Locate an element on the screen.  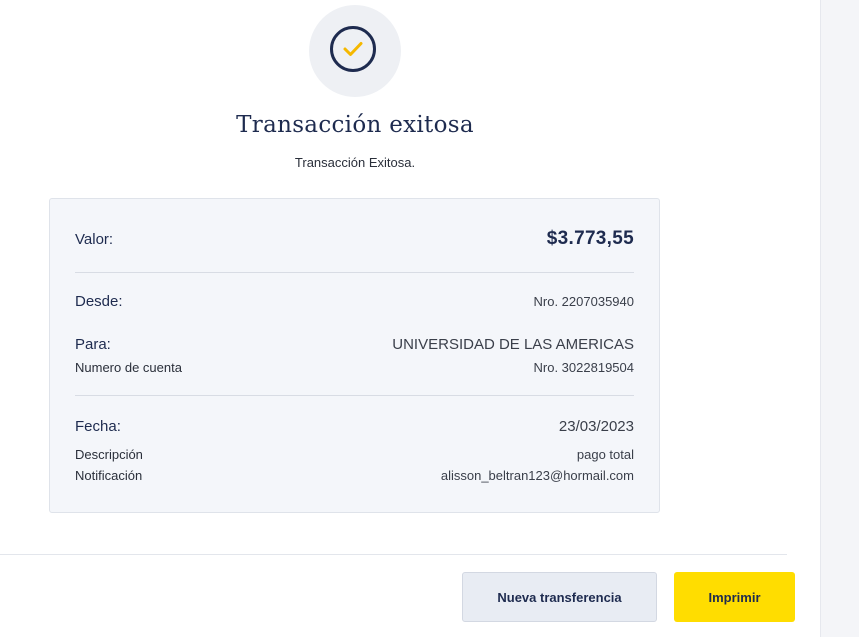
amount-row: Valor: $3.773,55 is located at coordinates (354, 239).